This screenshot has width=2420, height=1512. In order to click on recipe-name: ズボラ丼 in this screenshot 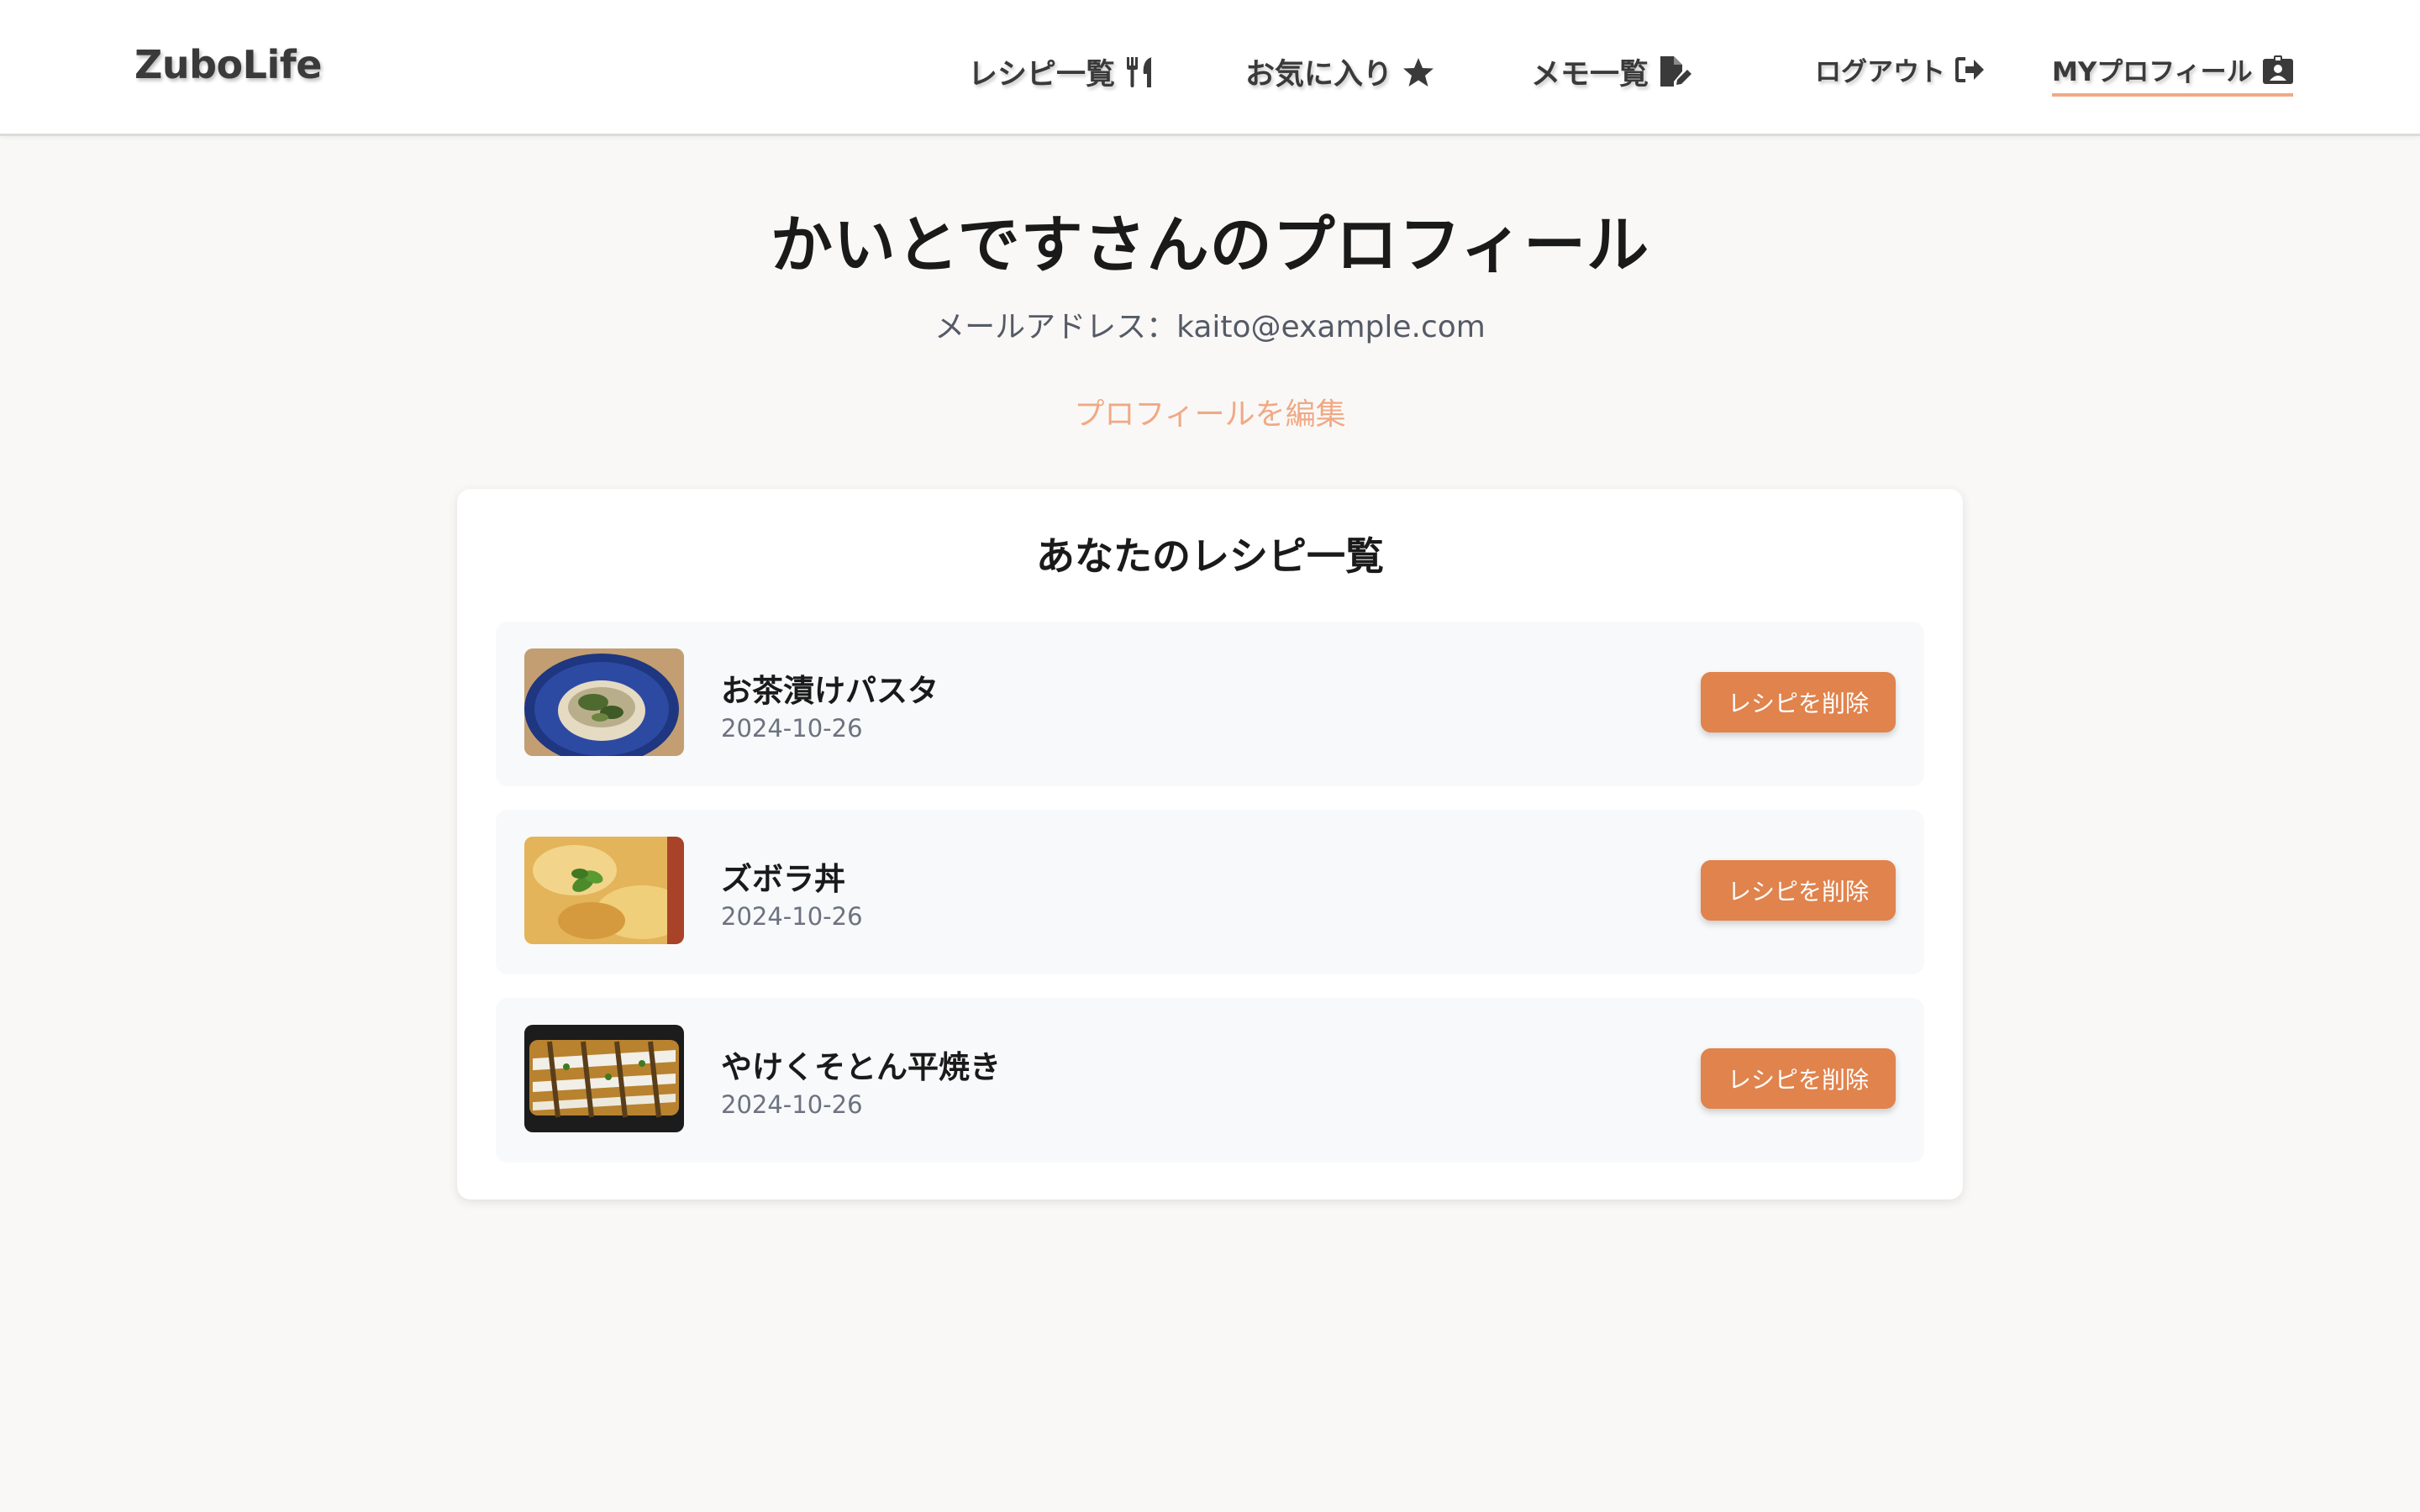, I will do `click(783, 876)`.